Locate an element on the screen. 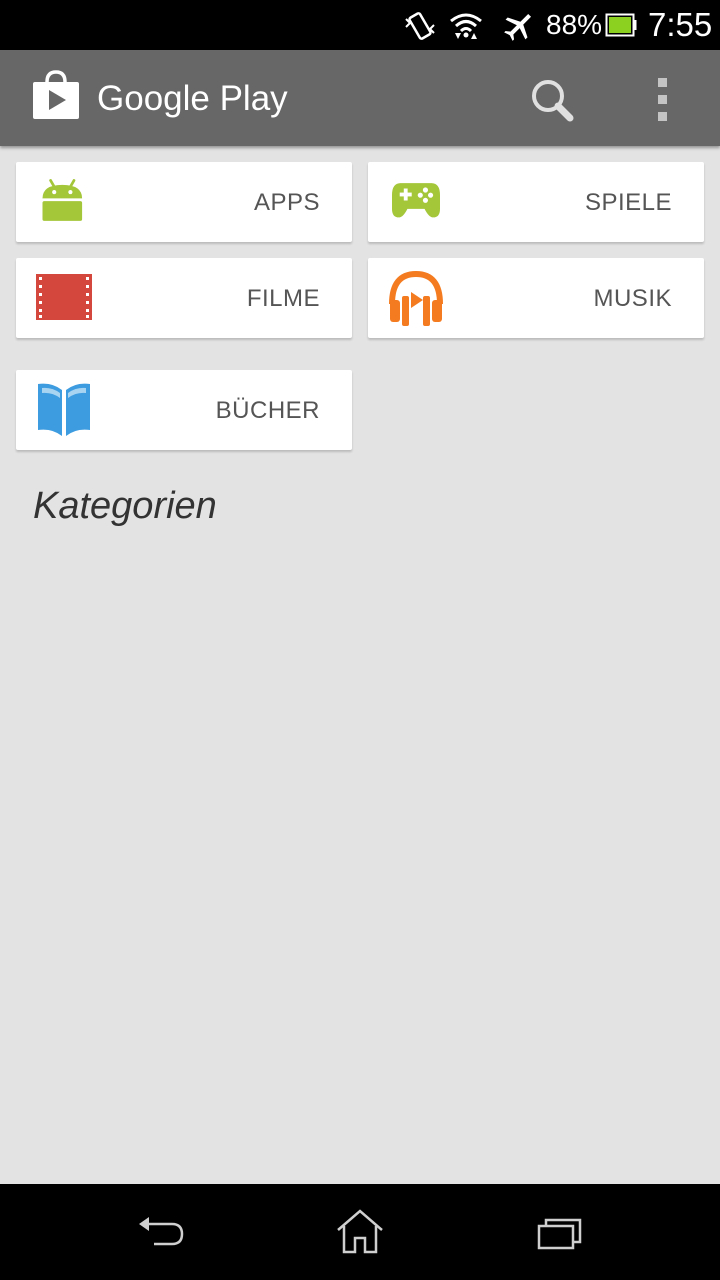 This screenshot has width=720, height=1280. headphones-icon is located at coordinates (416, 298).